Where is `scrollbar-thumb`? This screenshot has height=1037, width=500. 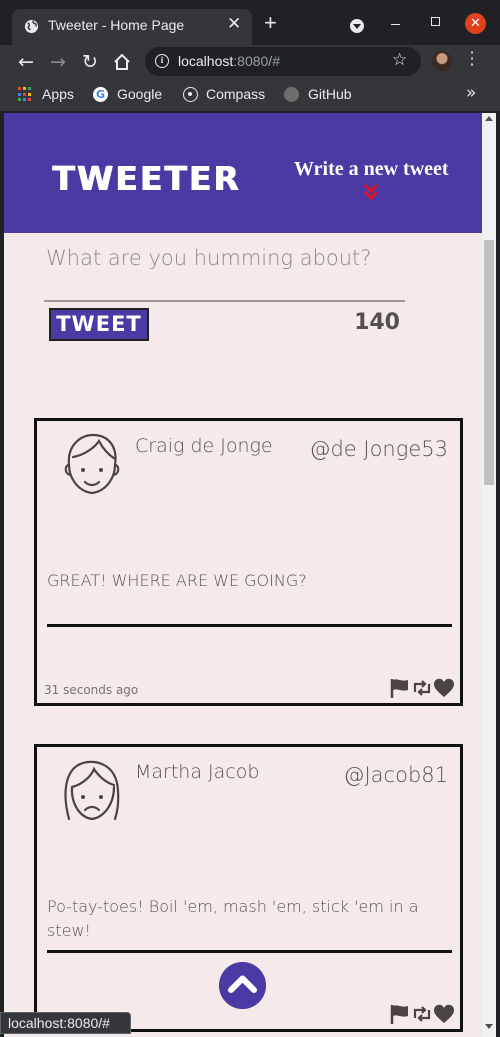 scrollbar-thumb is located at coordinates (489, 362).